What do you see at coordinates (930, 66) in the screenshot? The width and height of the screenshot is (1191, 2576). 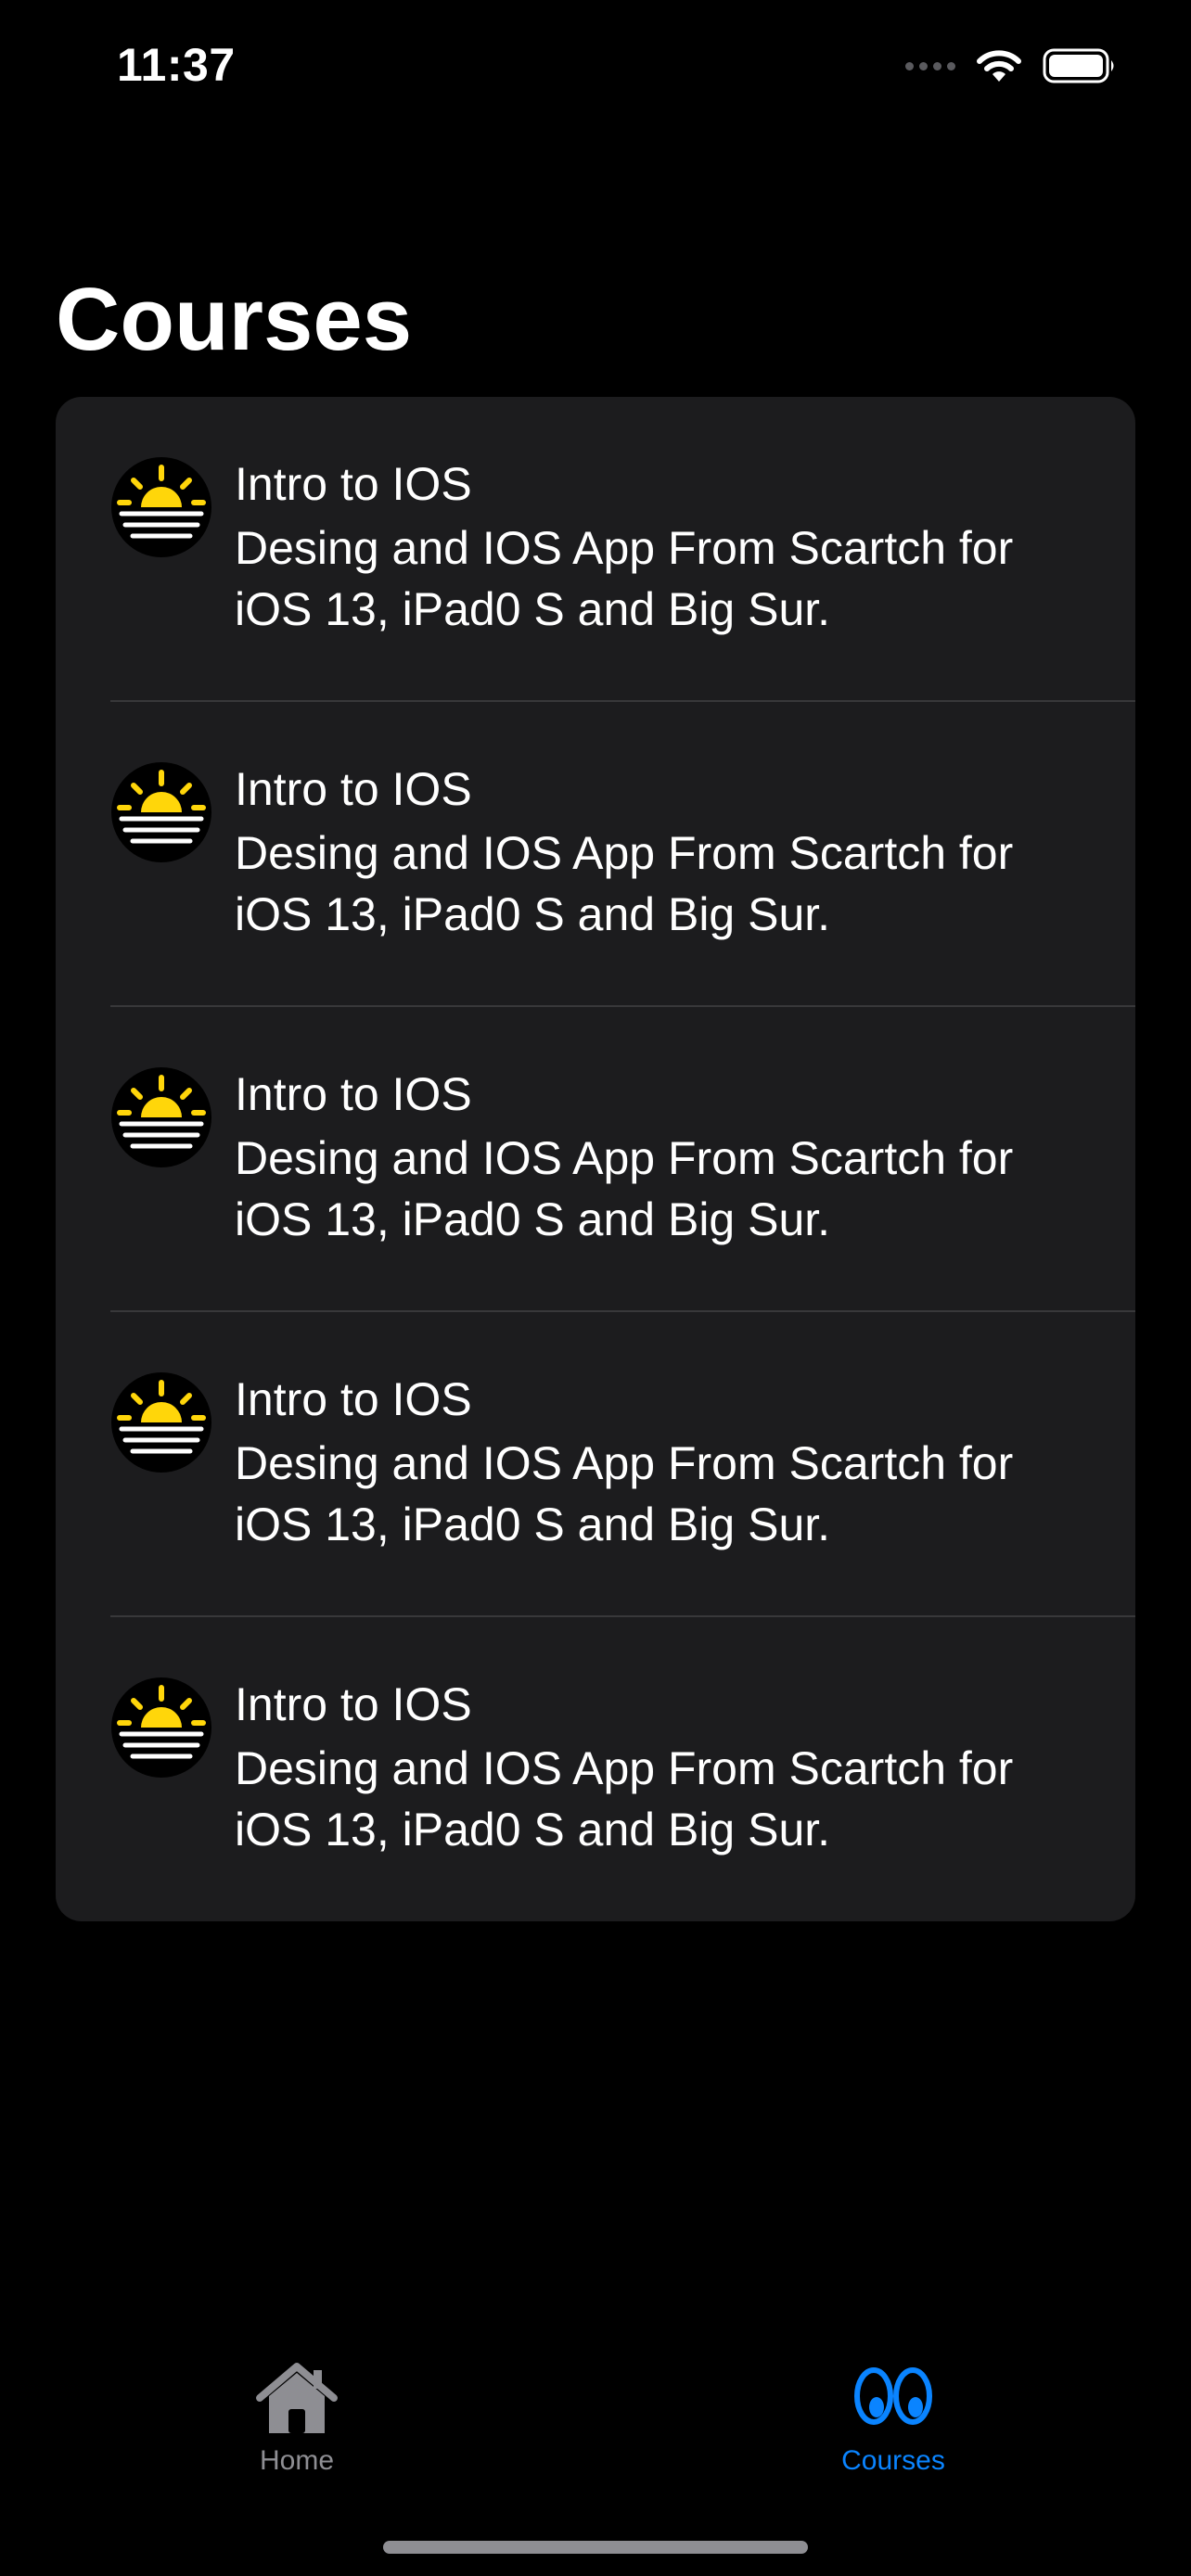 I see `cellular-signal-icon` at bounding box center [930, 66].